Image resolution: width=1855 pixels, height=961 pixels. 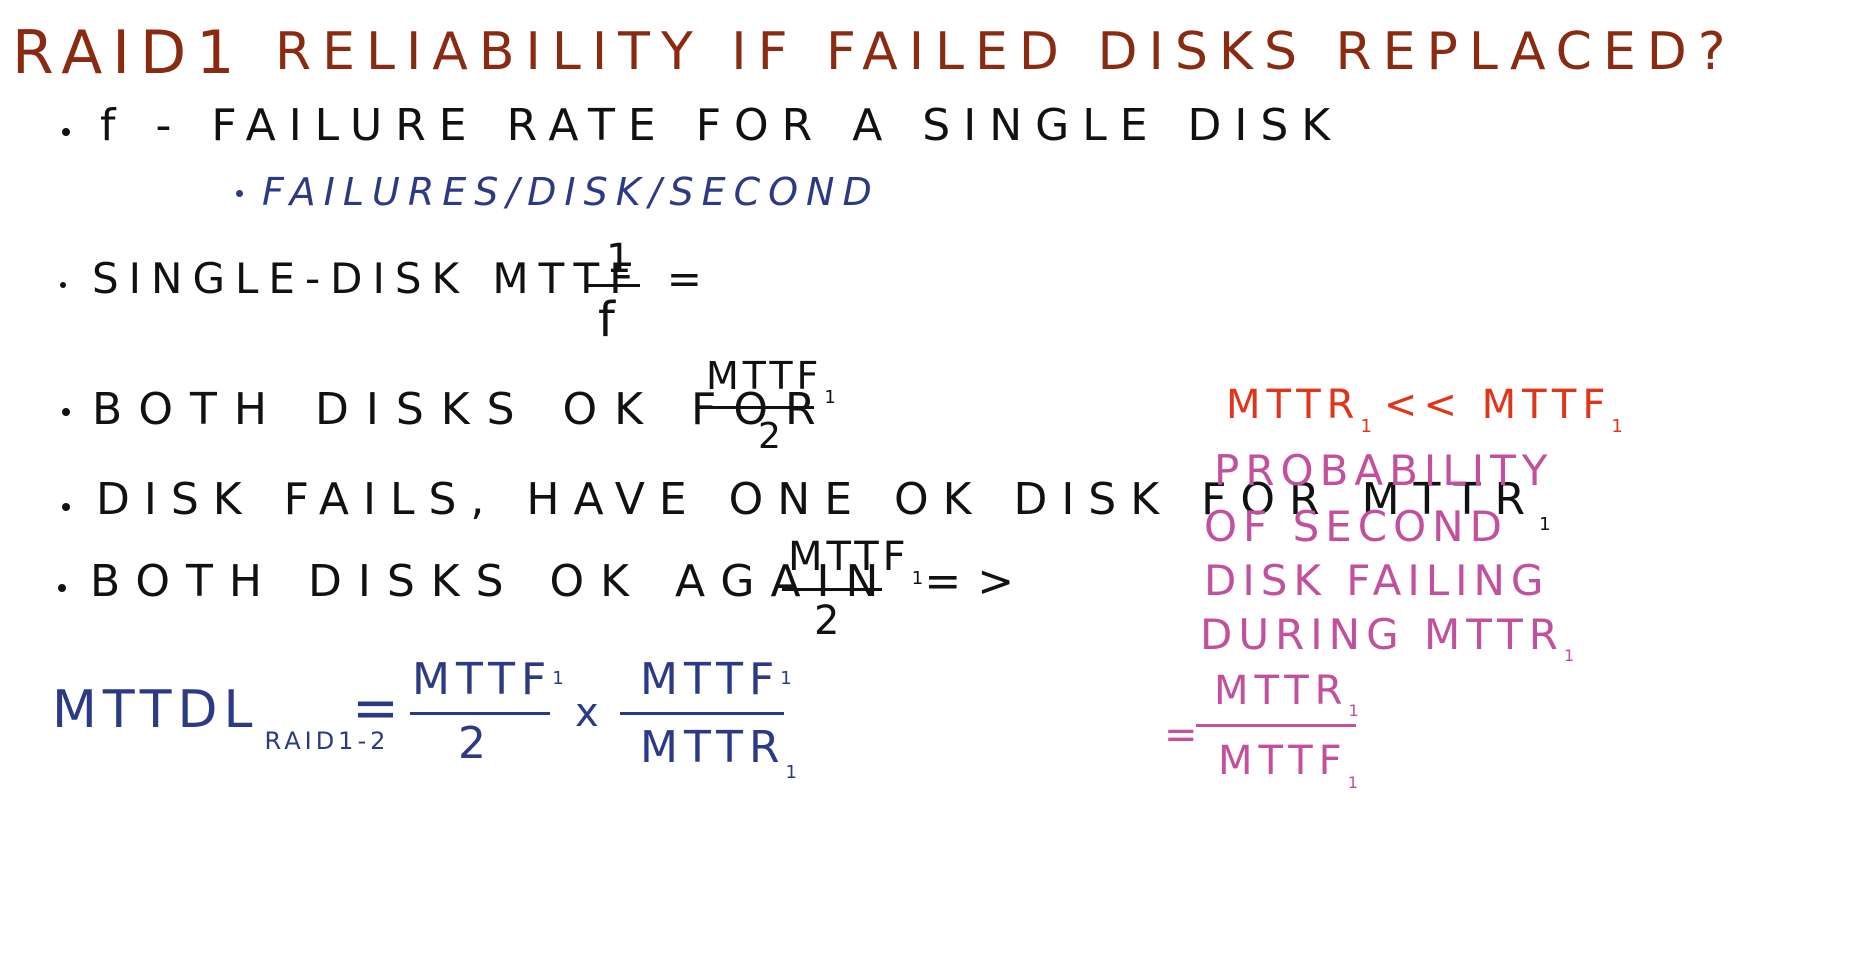 What do you see at coordinates (571, 192) in the screenshot?
I see `failure-units-text: FAILURES/DISK/SECOND` at bounding box center [571, 192].